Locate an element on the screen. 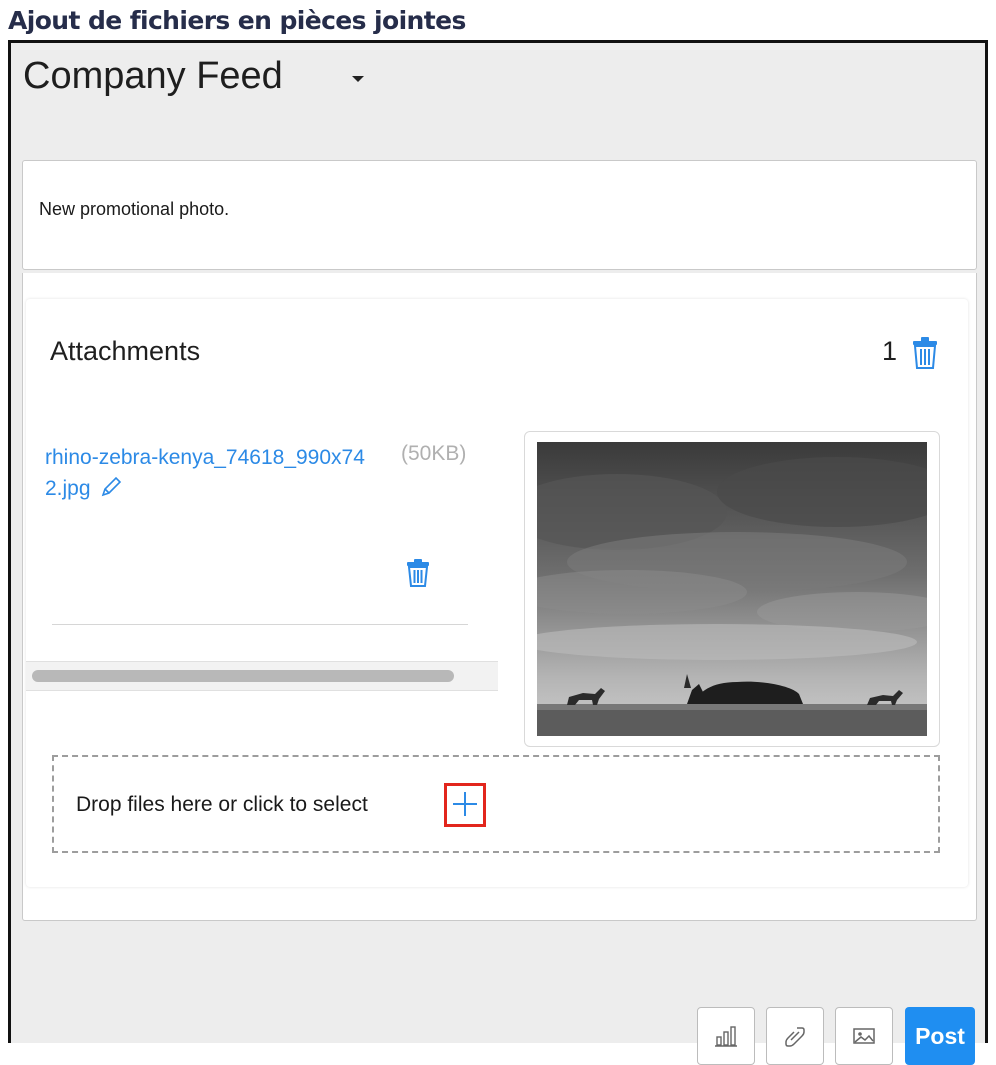 This screenshot has height=1065, width=996. image-icon is located at coordinates (864, 1036).